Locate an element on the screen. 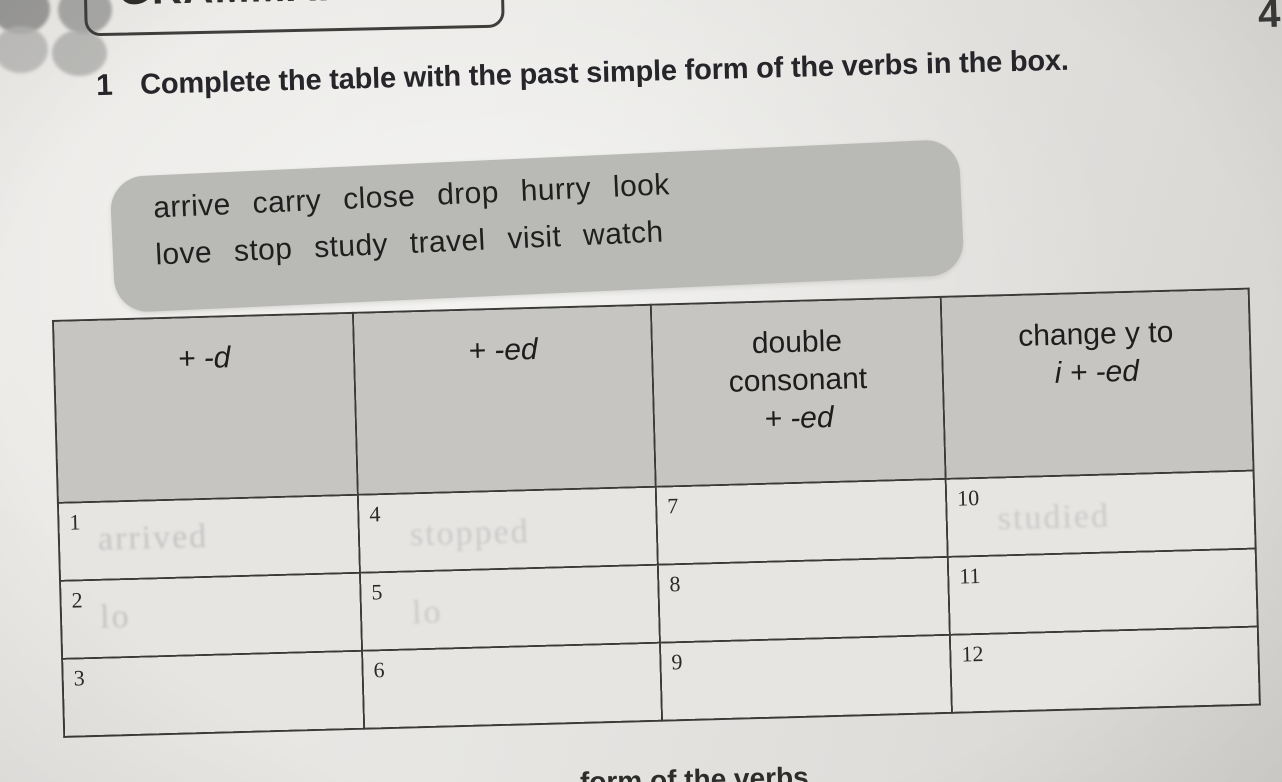  answer-cell-1: 1 arrived is located at coordinates (208, 537).